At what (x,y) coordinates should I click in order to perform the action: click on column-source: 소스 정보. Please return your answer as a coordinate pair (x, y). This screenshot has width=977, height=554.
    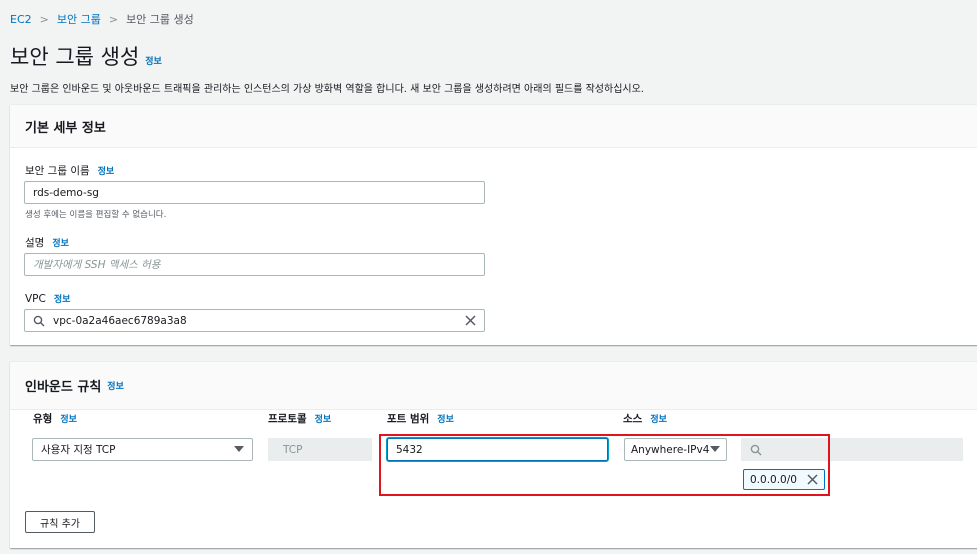
    Looking at the image, I should click on (645, 418).